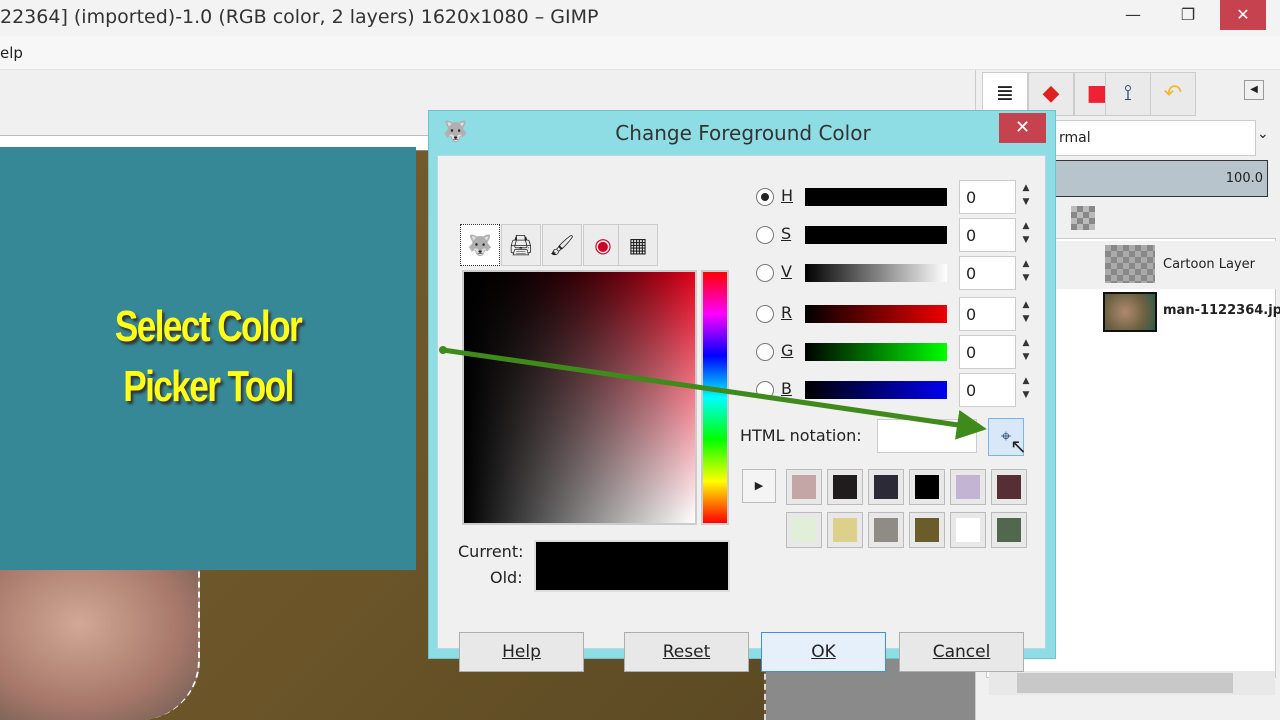 The width and height of the screenshot is (1280, 720). Describe the element at coordinates (987, 273) in the screenshot. I see `spin-v: 0` at that location.